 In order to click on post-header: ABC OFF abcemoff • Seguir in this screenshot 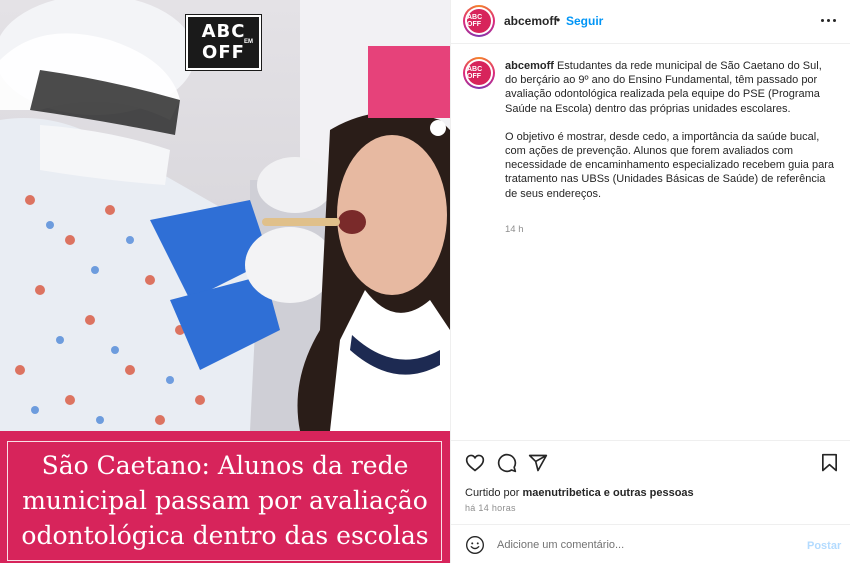, I will do `click(650, 22)`.